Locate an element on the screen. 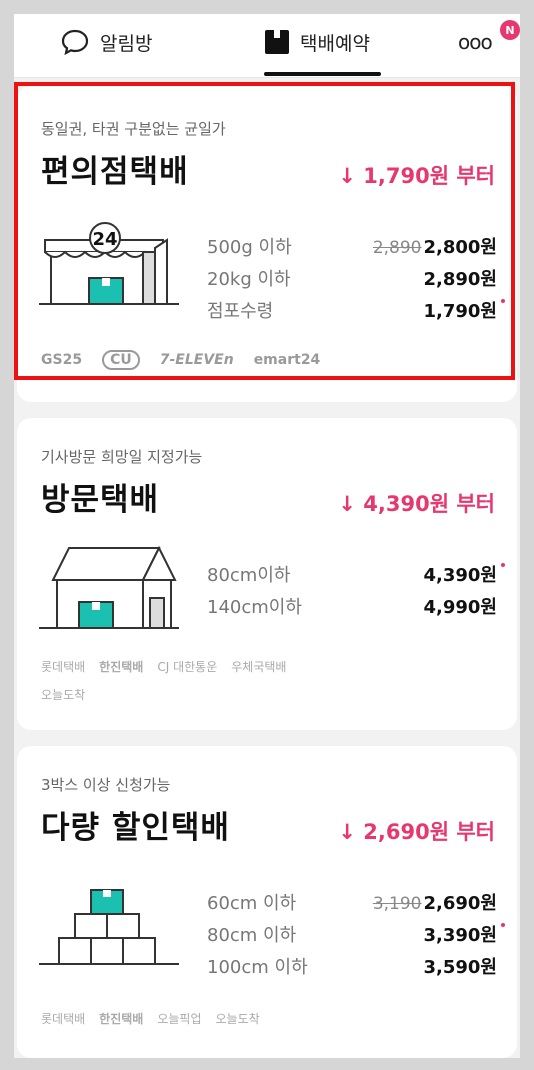 Image resolution: width=534 pixels, height=1070 pixels. new-badge: N is located at coordinates (510, 30).